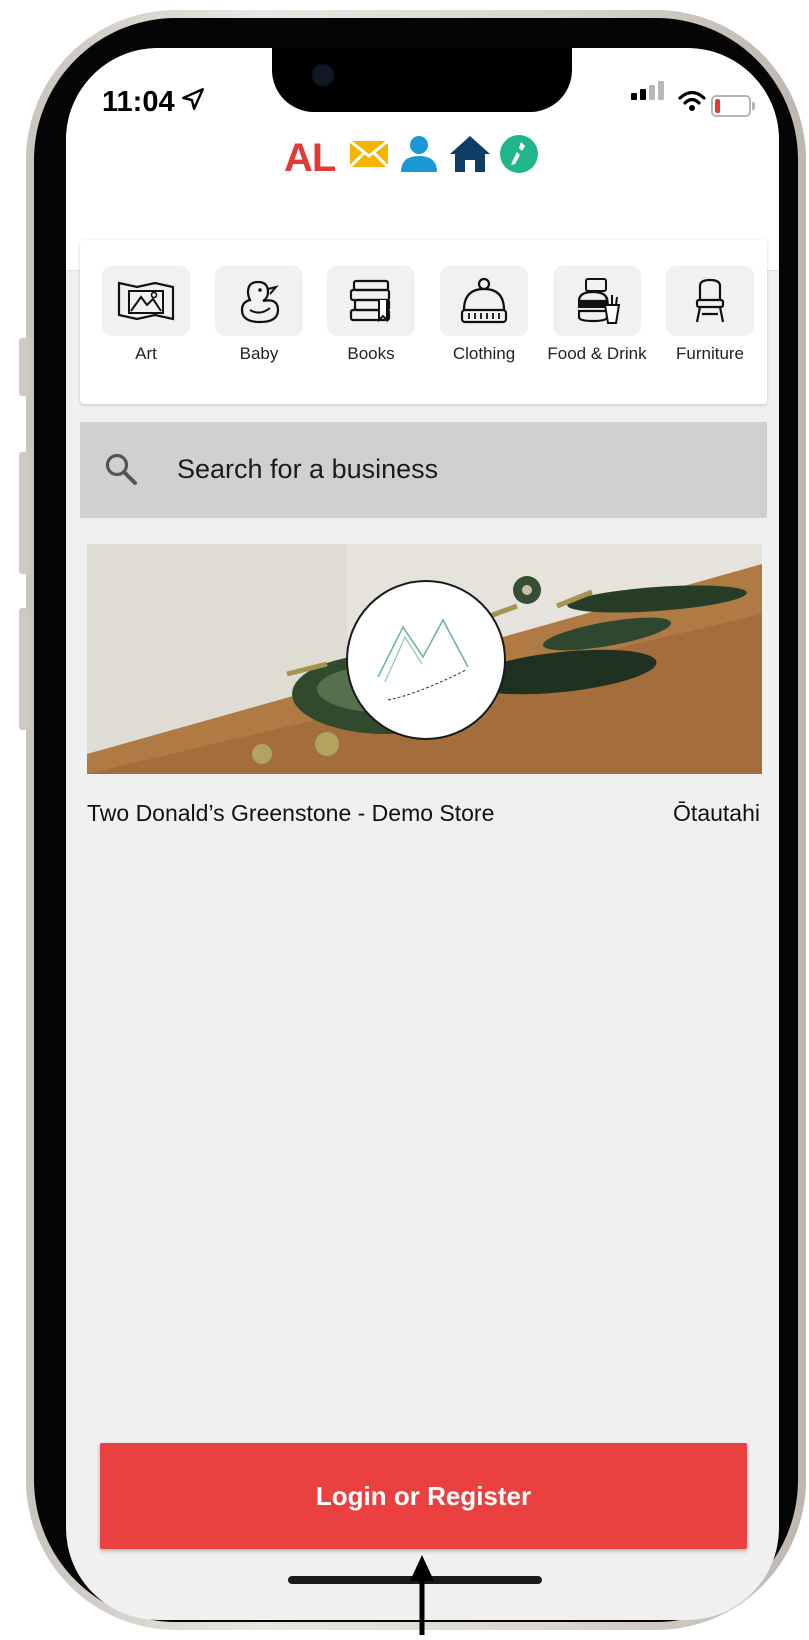 The height and width of the screenshot is (1640, 809). What do you see at coordinates (369, 154) in the screenshot?
I see `mail-icon` at bounding box center [369, 154].